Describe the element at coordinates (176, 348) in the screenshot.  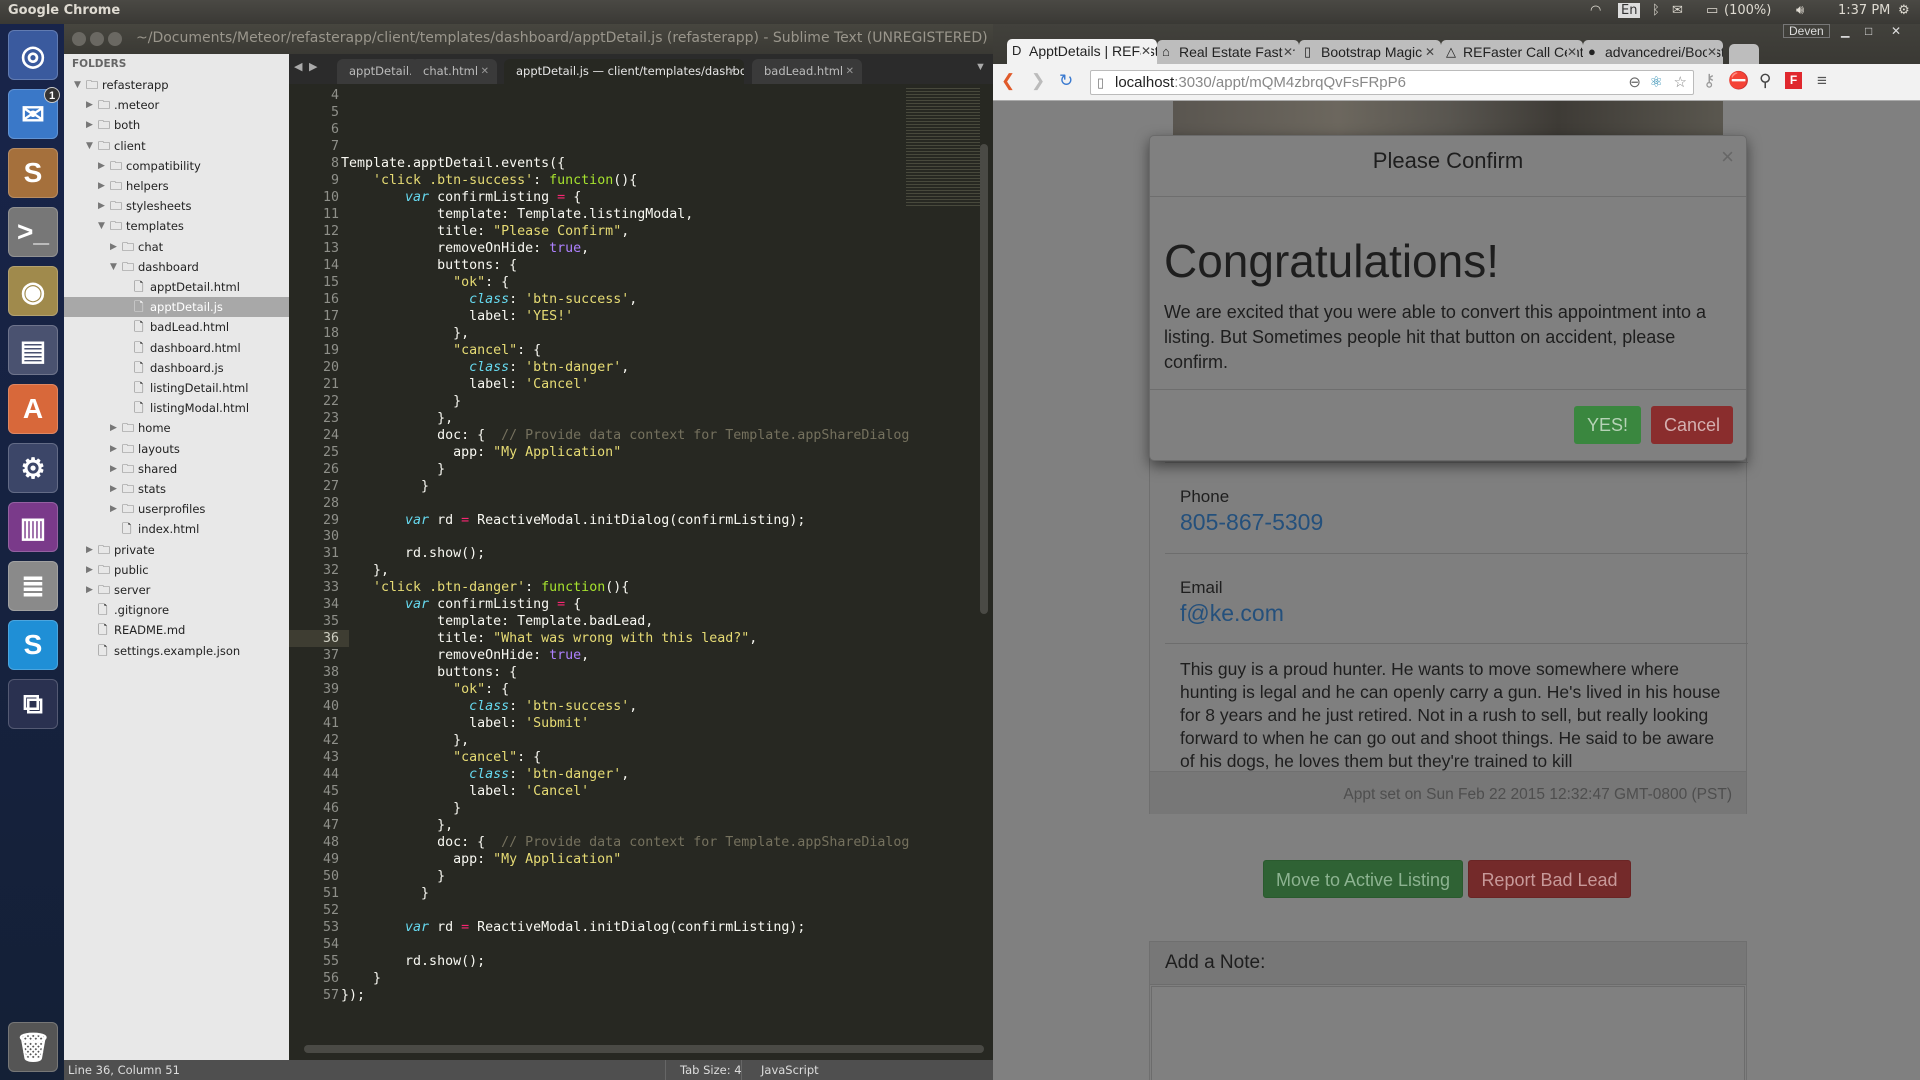
I see `sidebar-item: 🗋 dashboard.html` at that location.